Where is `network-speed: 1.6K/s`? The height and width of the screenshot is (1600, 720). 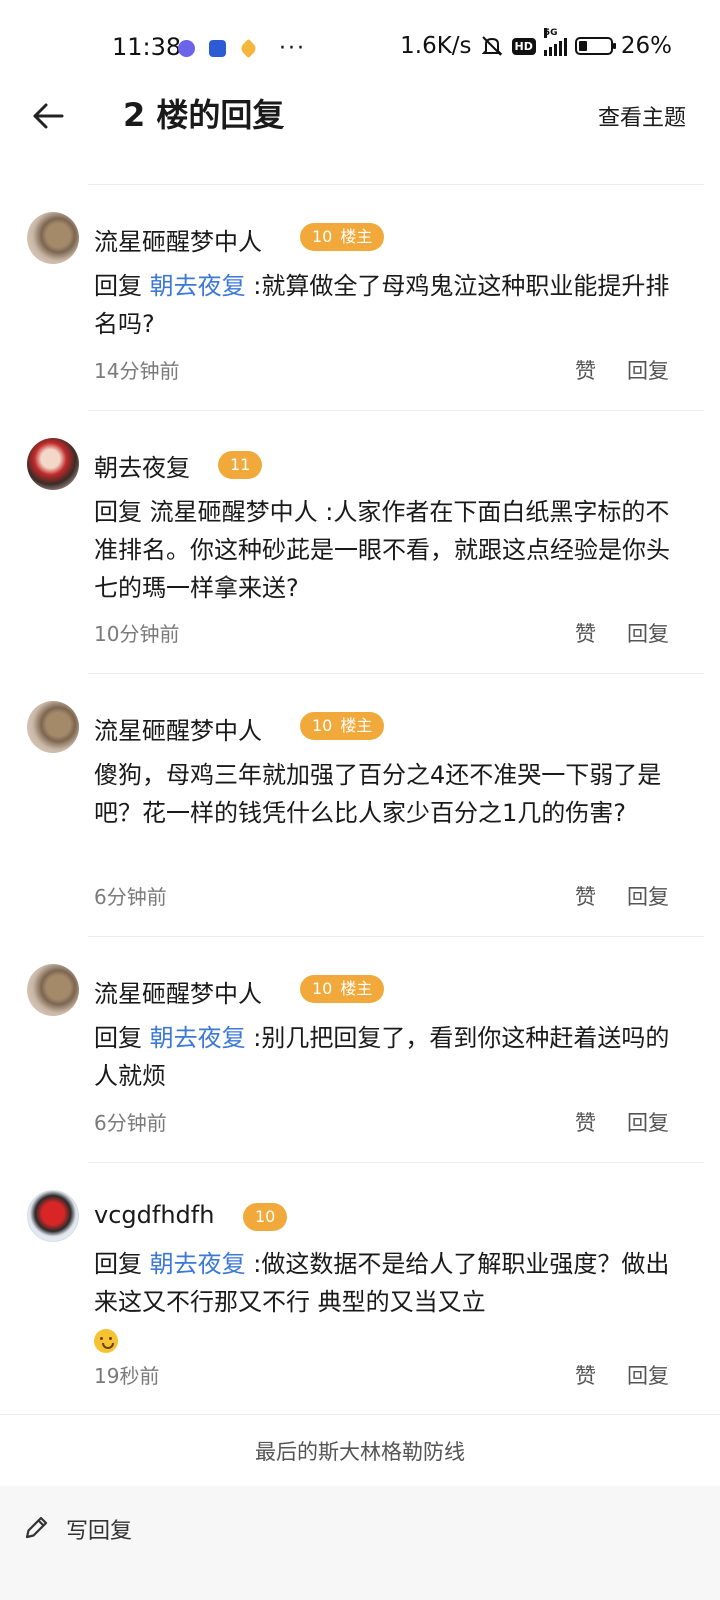
network-speed: 1.6K/s is located at coordinates (436, 46).